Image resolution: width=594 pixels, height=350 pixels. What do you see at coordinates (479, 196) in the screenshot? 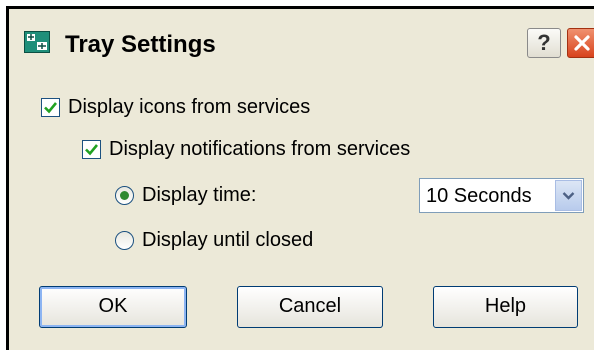
I see `display-time-value: 10 Seconds` at bounding box center [479, 196].